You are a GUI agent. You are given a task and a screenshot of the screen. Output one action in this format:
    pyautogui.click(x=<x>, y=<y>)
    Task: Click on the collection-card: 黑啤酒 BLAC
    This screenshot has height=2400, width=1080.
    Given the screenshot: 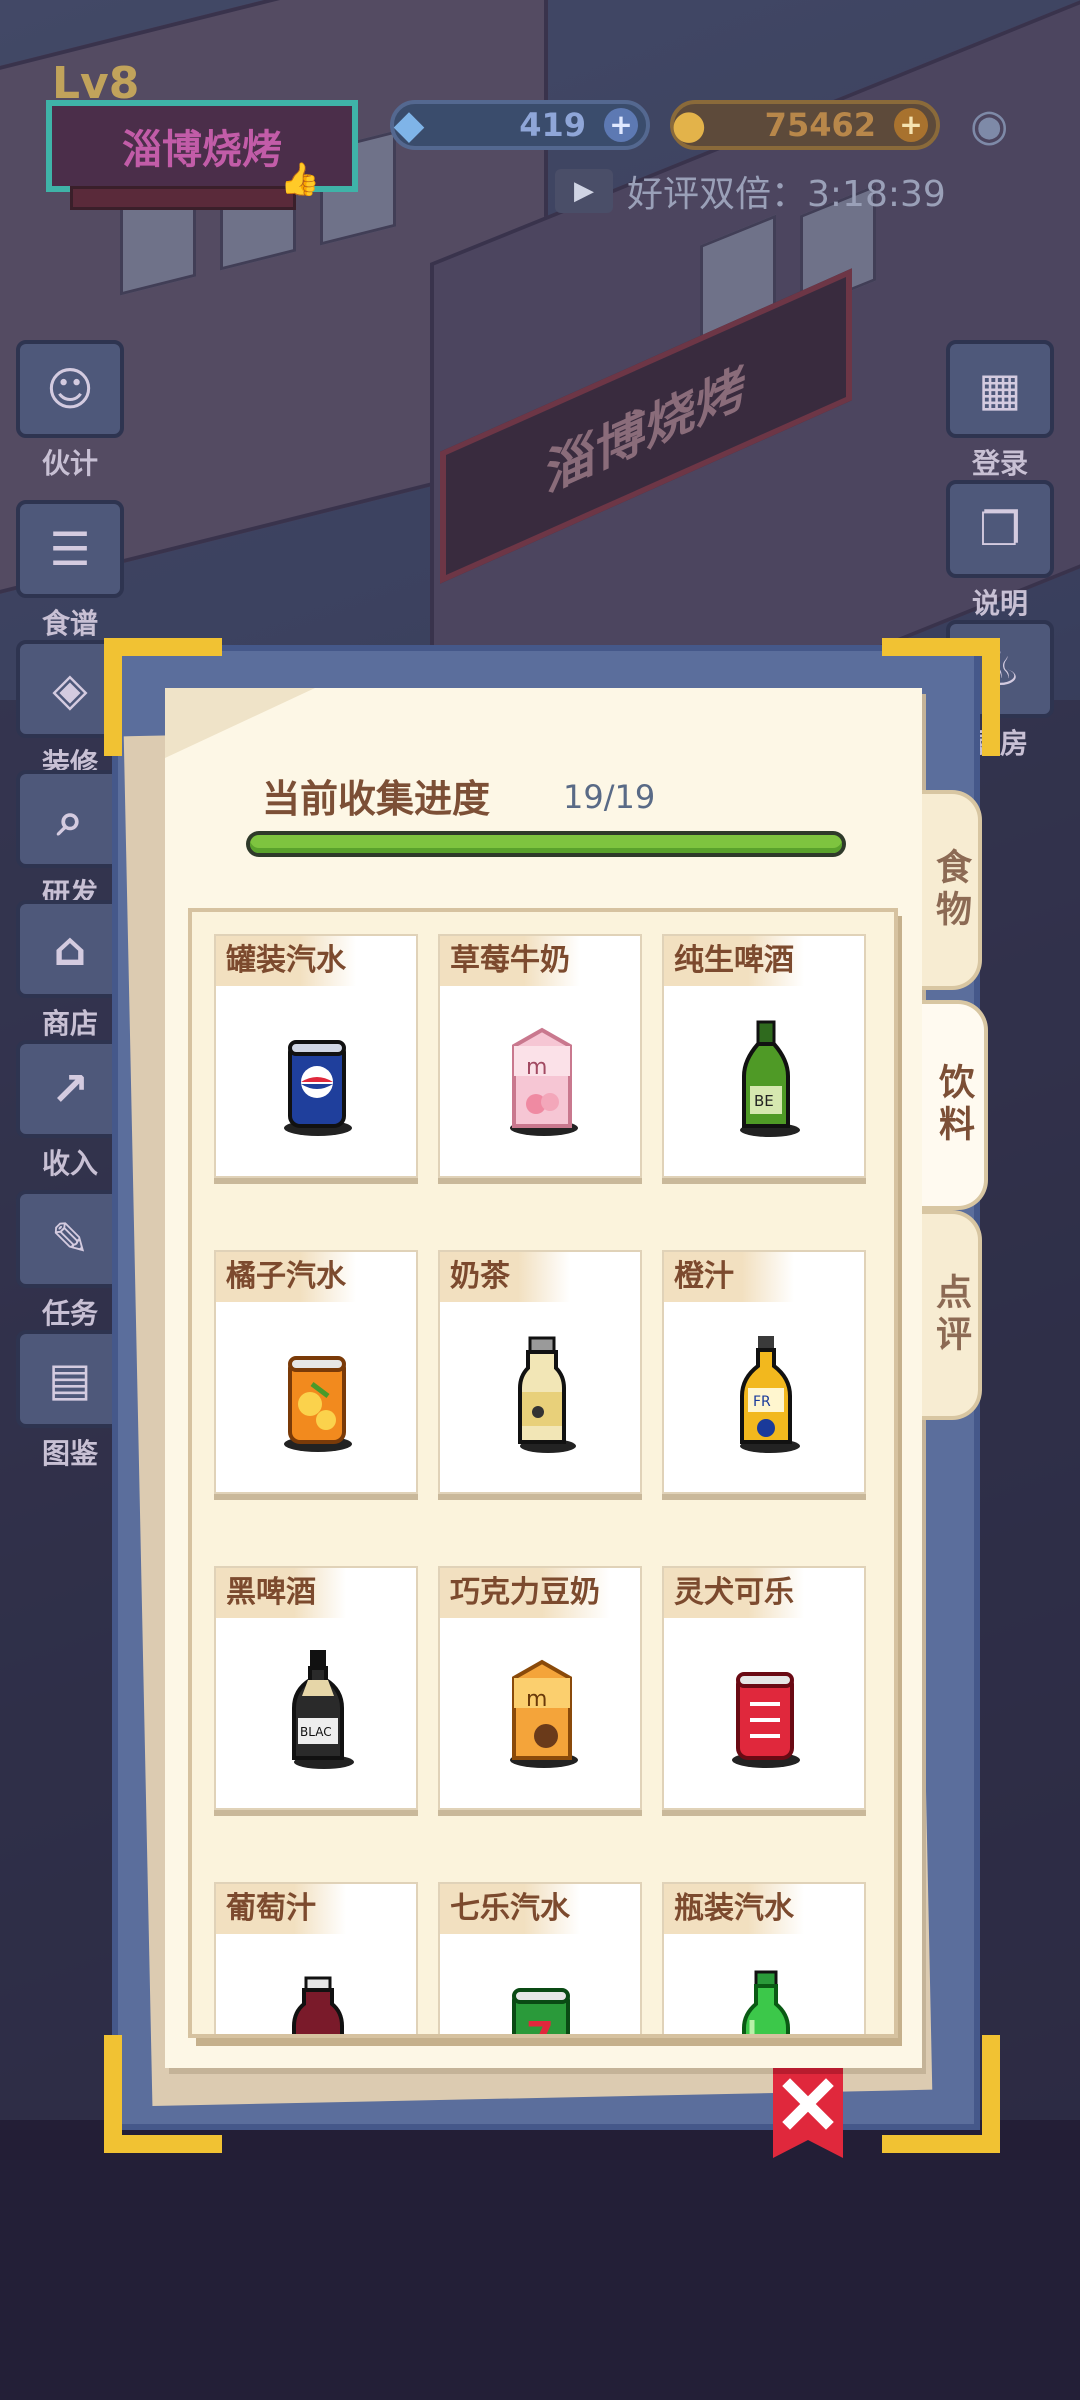 What is the action you would take?
    pyautogui.click(x=316, y=1688)
    